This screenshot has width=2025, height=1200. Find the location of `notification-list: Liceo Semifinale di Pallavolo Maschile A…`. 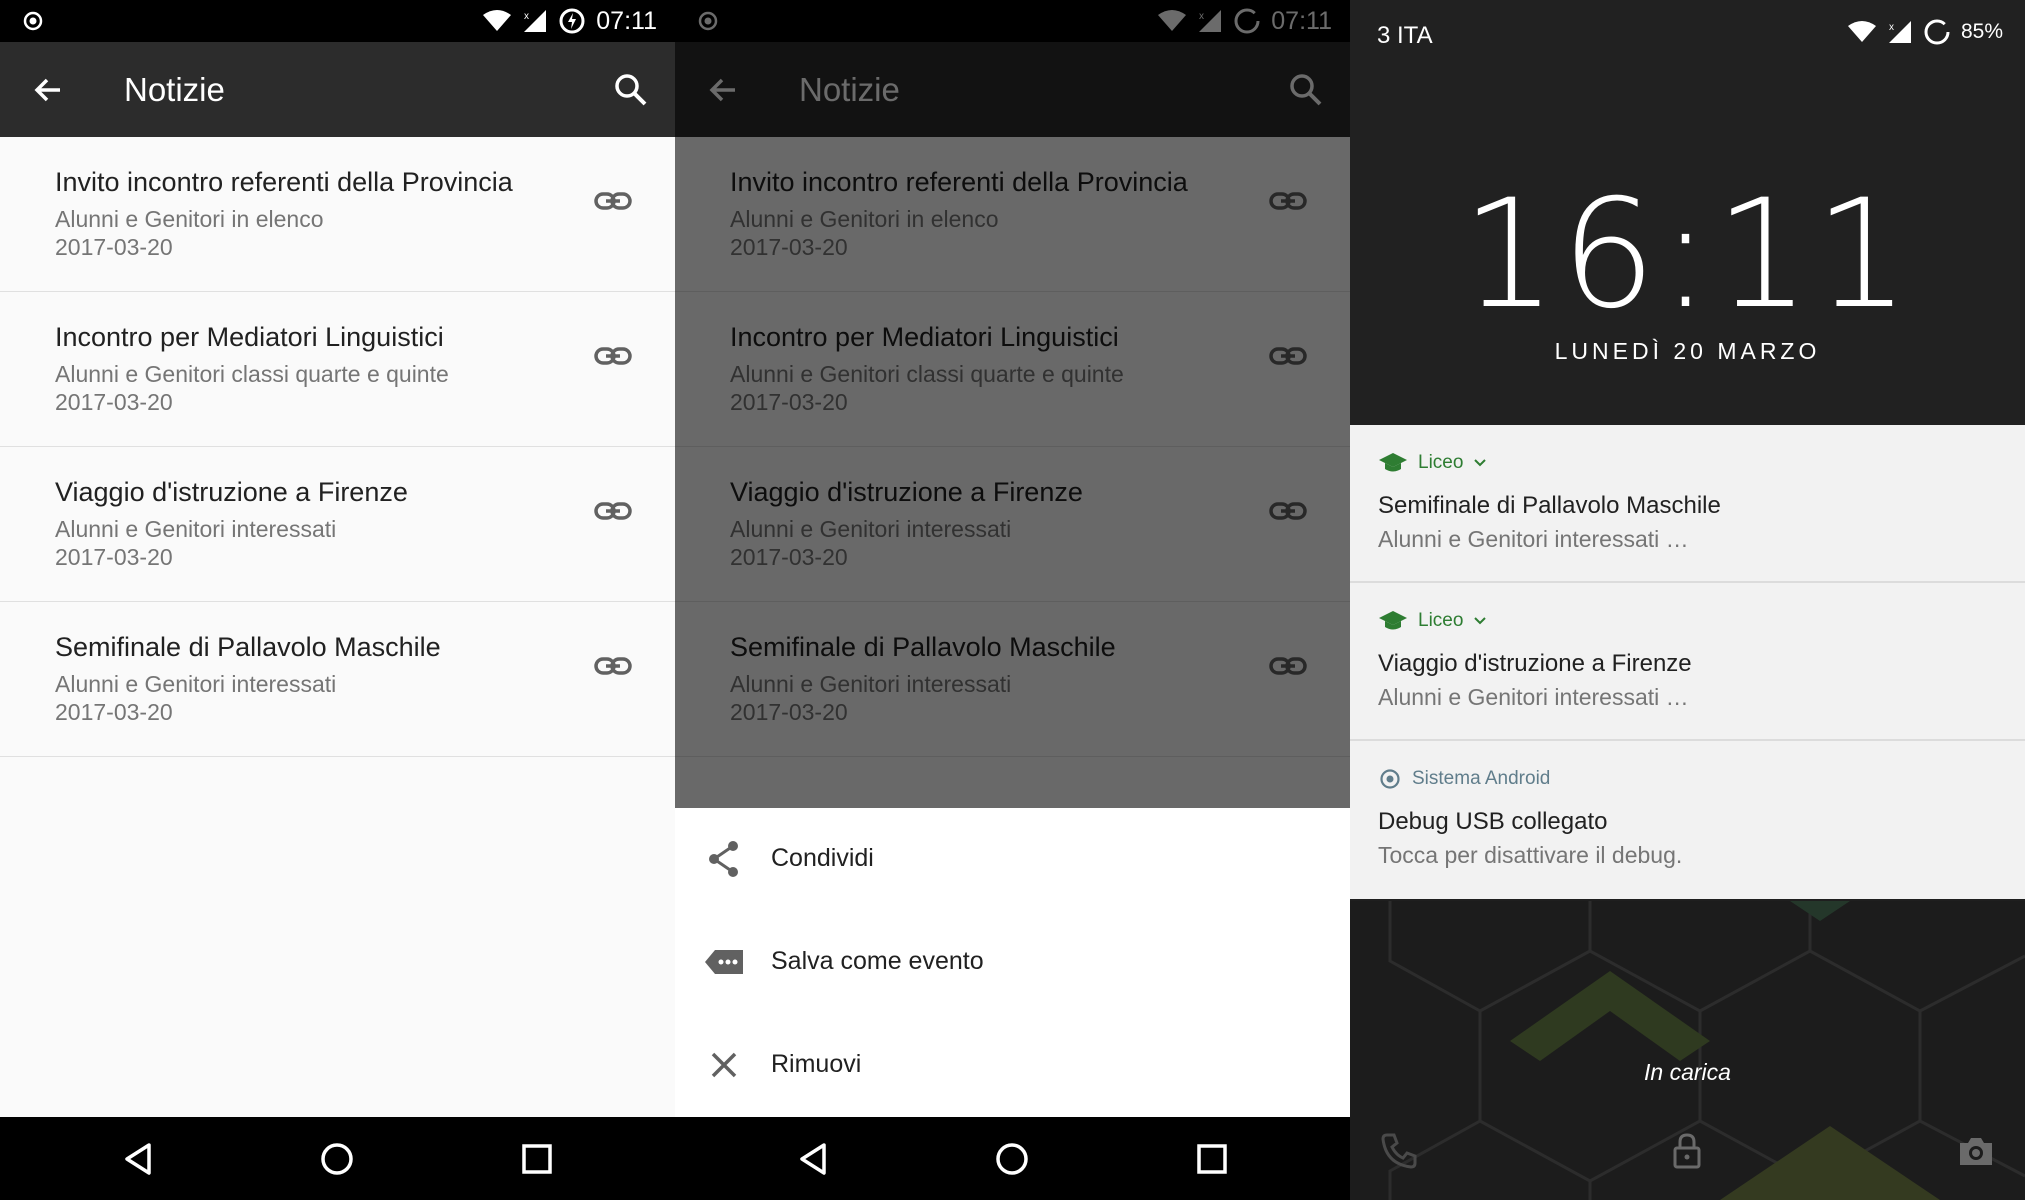

notification-list: Liceo Semifinale di Pallavolo Maschile A… is located at coordinates (1687, 662).